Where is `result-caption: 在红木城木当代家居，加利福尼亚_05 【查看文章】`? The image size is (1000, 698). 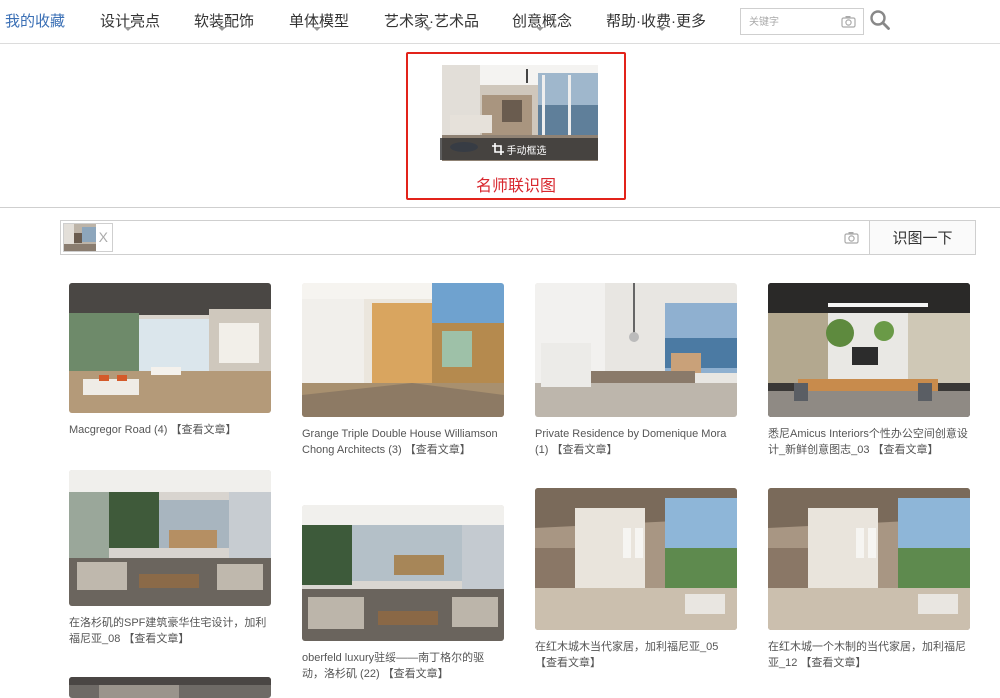
result-caption: 在红木城木当代家居，加利福尼亚_05 【查看文章】 is located at coordinates (636, 655).